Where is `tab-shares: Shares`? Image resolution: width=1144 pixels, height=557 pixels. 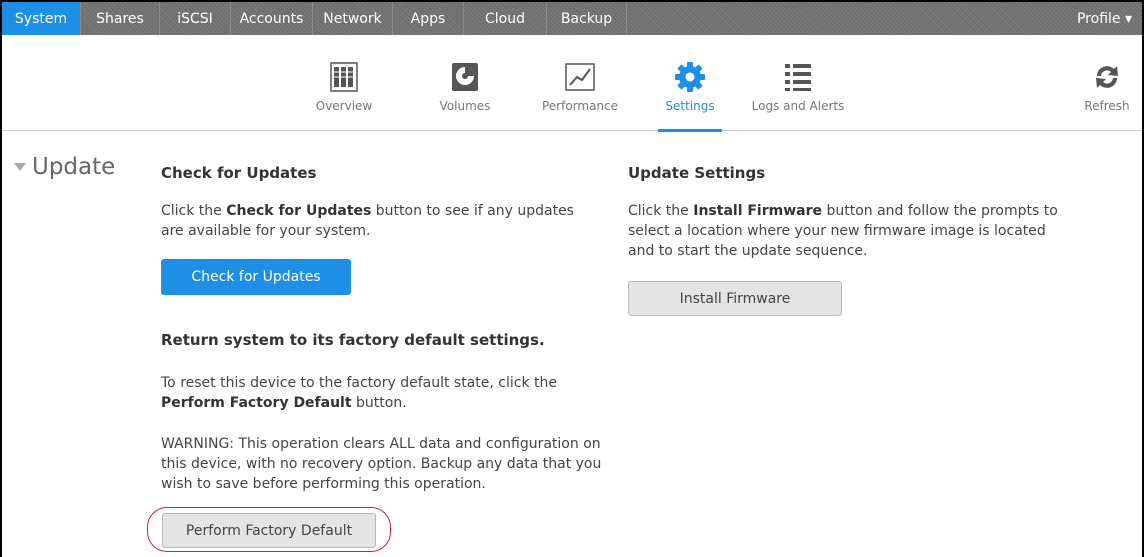
tab-shares: Shares is located at coordinates (120, 18).